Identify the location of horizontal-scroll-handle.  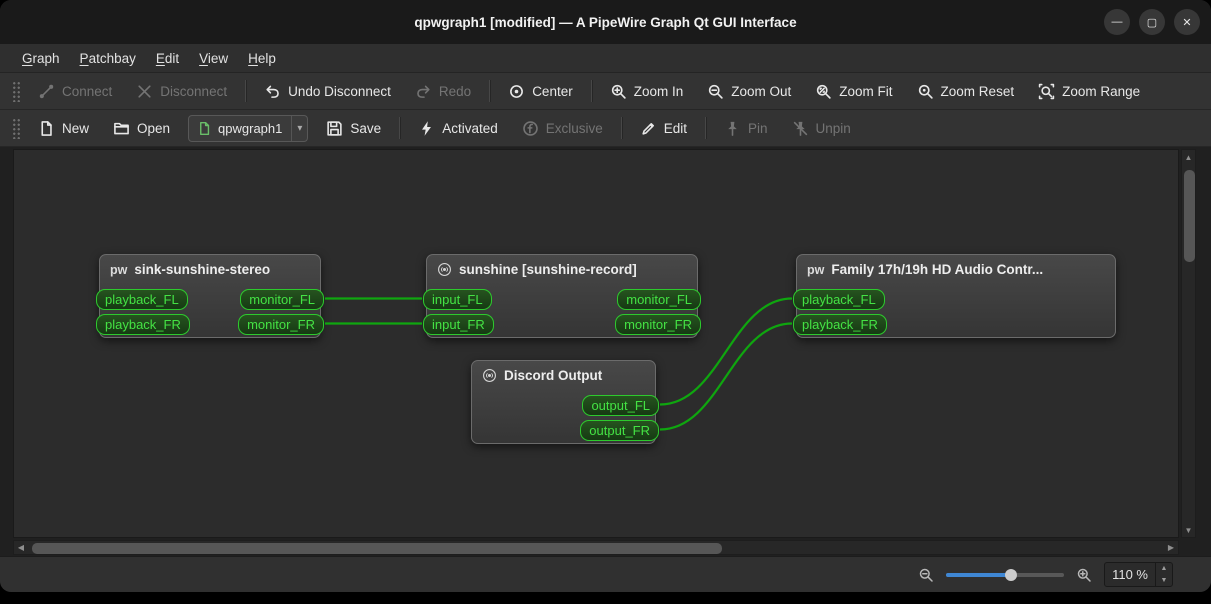
(377, 548).